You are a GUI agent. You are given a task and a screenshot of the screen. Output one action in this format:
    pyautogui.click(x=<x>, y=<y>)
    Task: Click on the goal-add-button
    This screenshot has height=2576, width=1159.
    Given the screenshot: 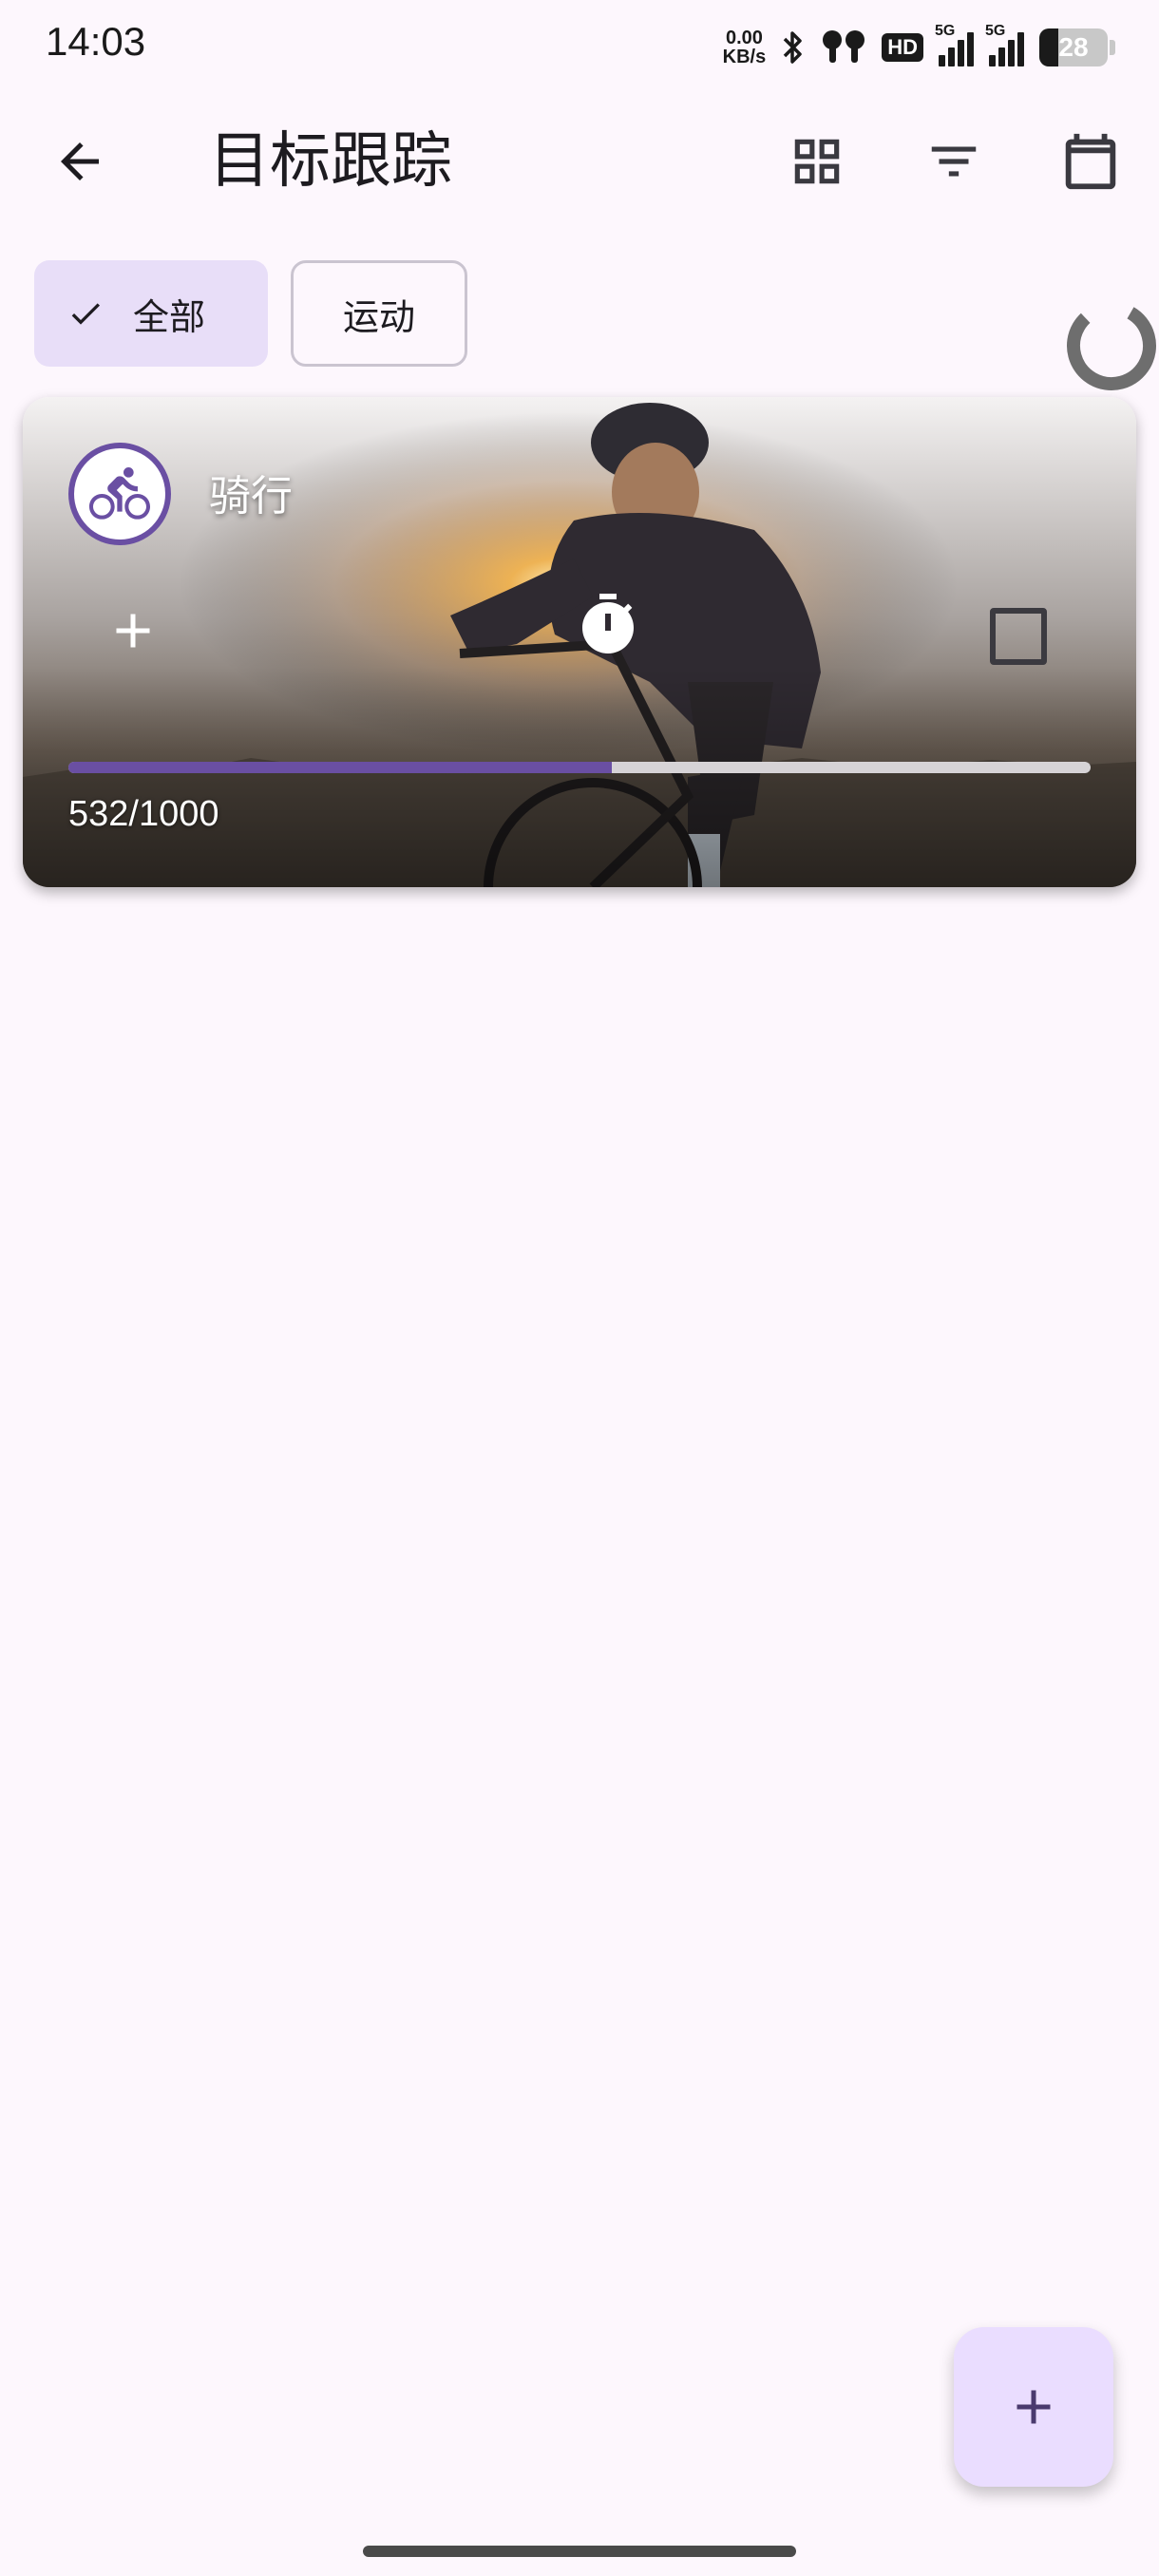 What is the action you would take?
    pyautogui.click(x=133, y=631)
    